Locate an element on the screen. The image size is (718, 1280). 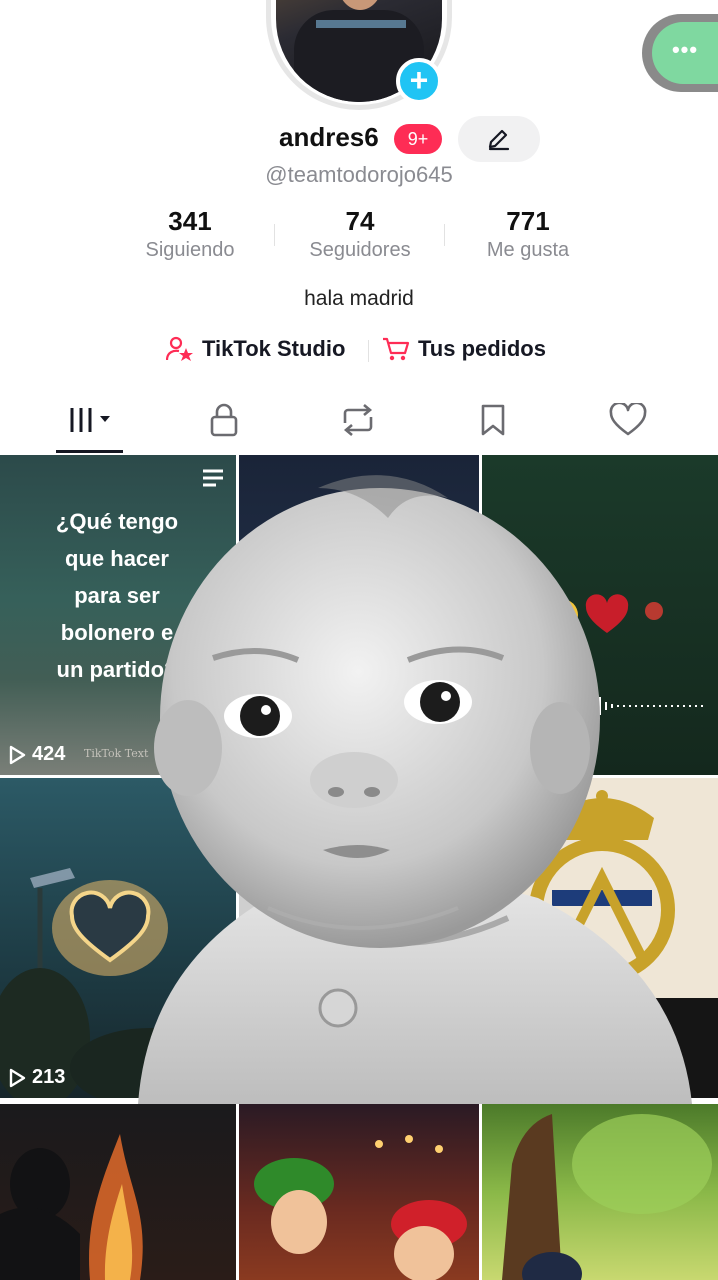
profile-handle: @teamtodorojo645 is located at coordinates (359, 174).